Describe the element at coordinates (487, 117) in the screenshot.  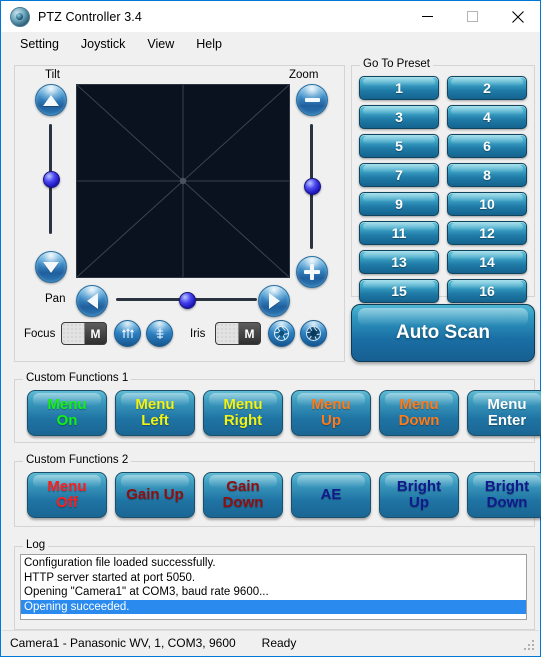
I see `preset-button-4: 4` at that location.